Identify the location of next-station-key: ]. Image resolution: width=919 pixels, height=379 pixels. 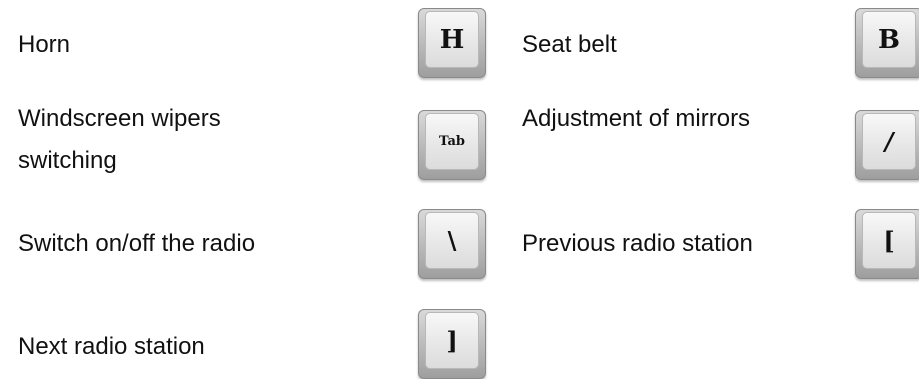
(452, 344).